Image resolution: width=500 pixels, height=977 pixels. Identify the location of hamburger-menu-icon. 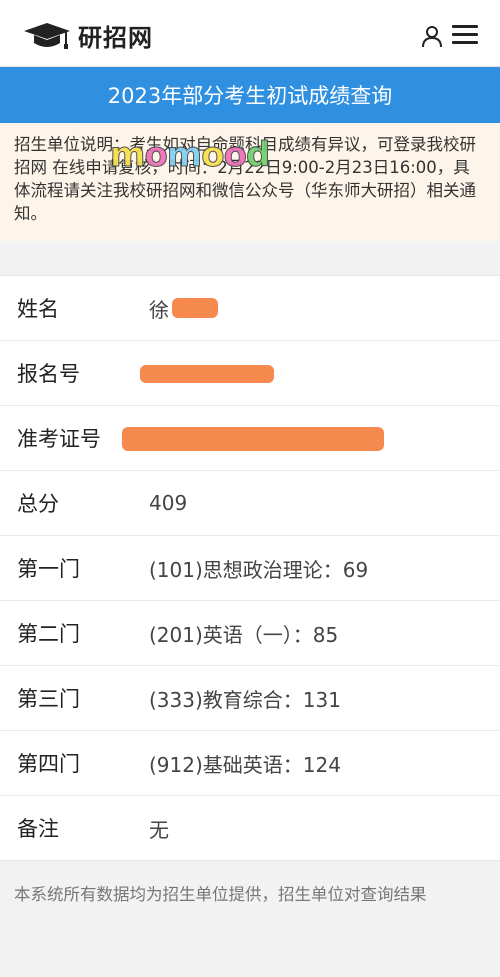
(465, 35).